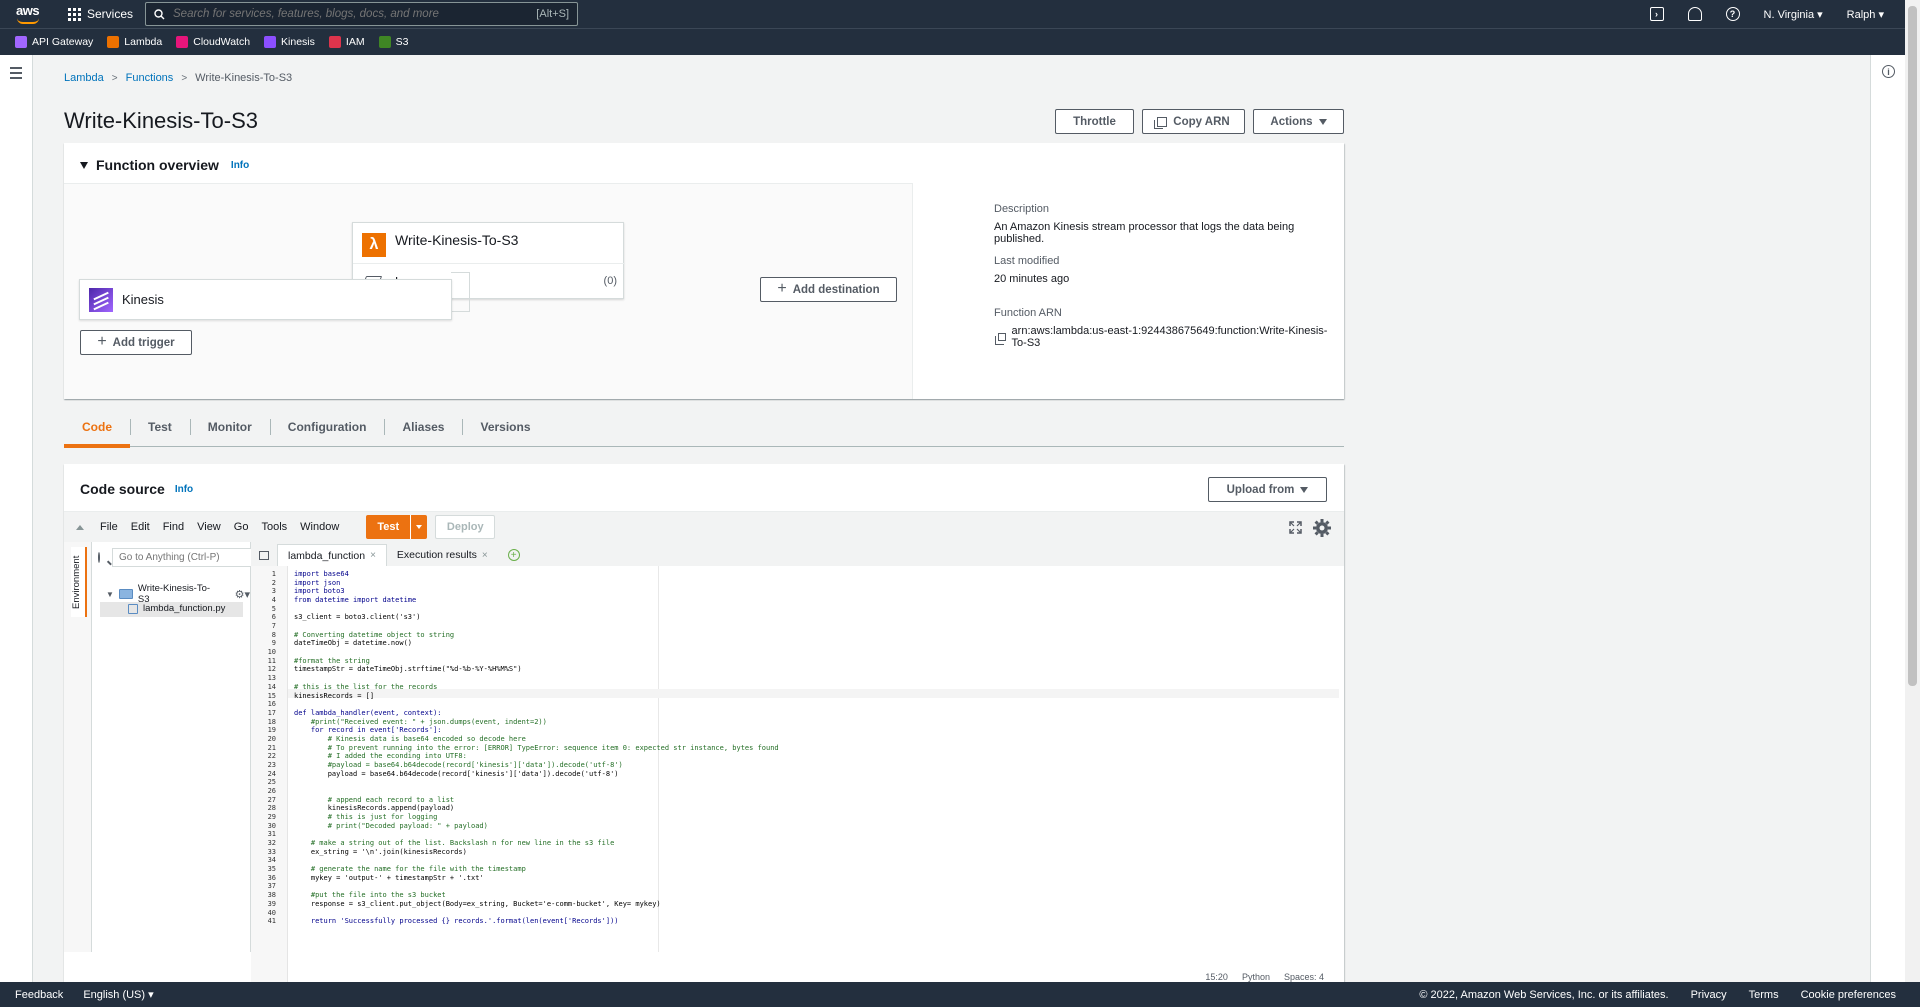 The height and width of the screenshot is (1007, 1920). What do you see at coordinates (274, 527) in the screenshot?
I see `menu-tools: Tools` at bounding box center [274, 527].